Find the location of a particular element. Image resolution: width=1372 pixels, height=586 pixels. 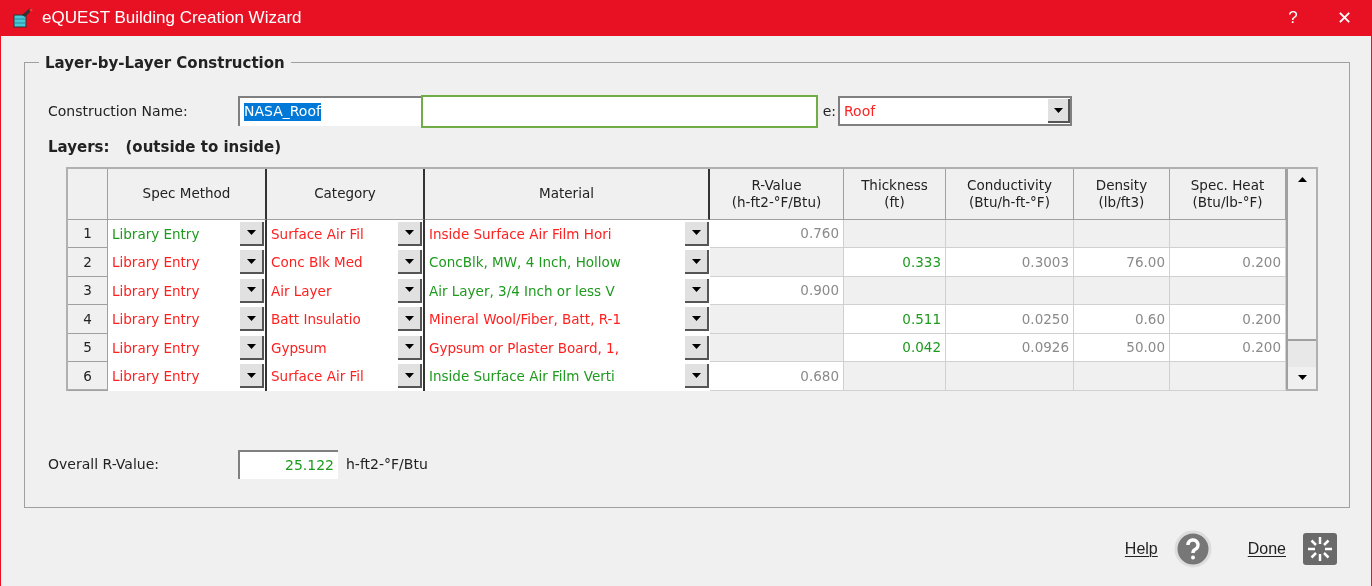

material-dropdown: Air Layer, 3/4 Inch or less V is located at coordinates (567, 290).